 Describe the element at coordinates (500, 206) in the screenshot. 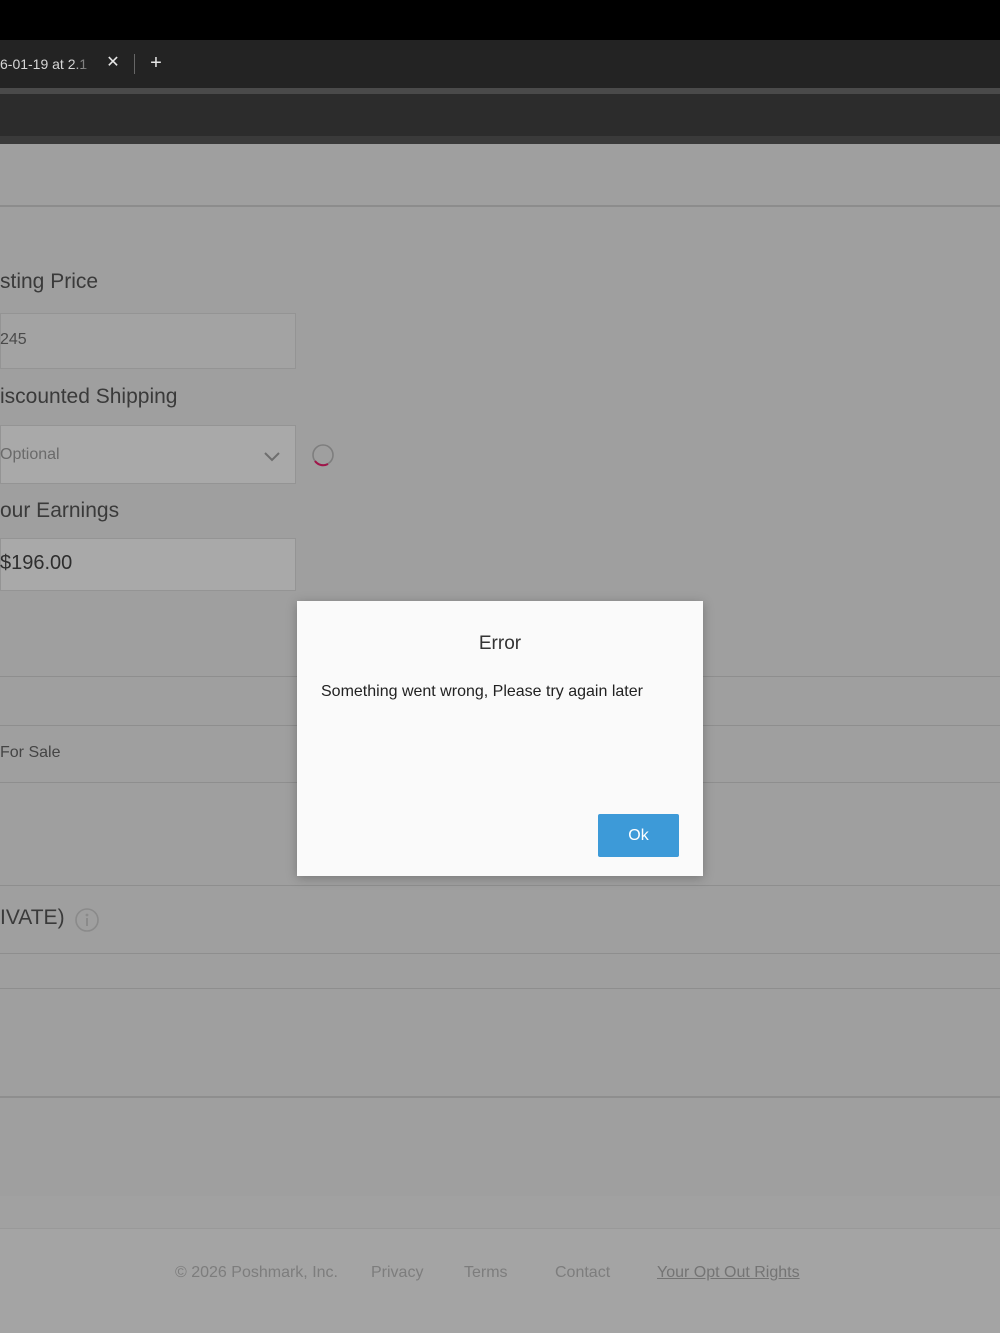

I see `header-divider` at that location.